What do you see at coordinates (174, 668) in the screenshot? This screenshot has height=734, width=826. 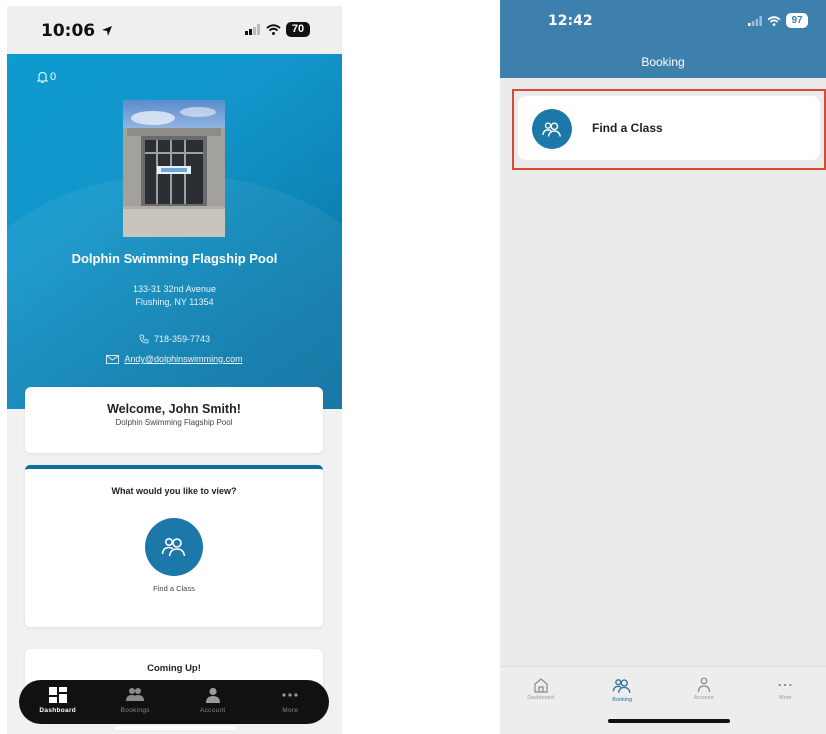 I see `coming-up-title: Coming Up!` at bounding box center [174, 668].